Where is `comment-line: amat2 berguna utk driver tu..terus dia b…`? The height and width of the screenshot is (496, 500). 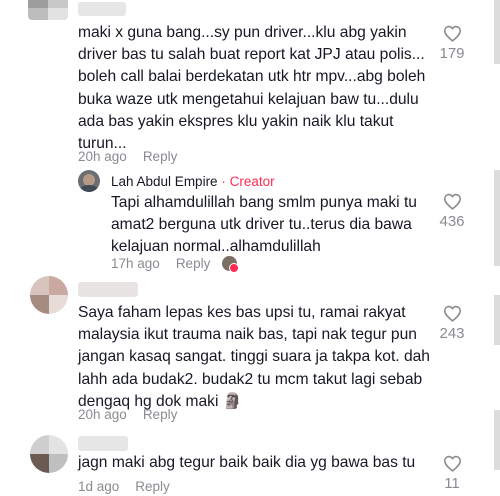
comment-line: amat2 berguna utk driver tu..terus dia b… is located at coordinates (261, 225).